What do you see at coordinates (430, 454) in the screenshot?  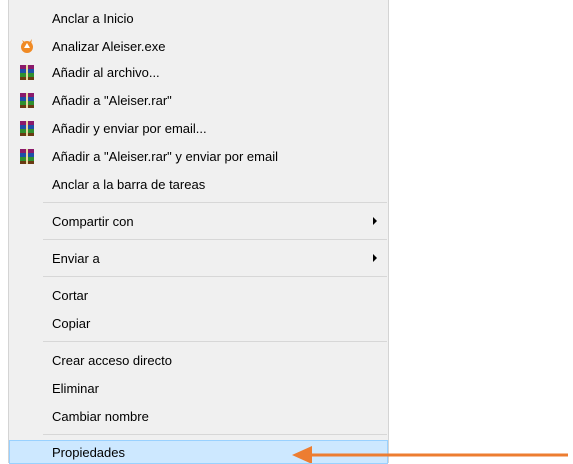 I see `annotation-arrow-icon` at bounding box center [430, 454].